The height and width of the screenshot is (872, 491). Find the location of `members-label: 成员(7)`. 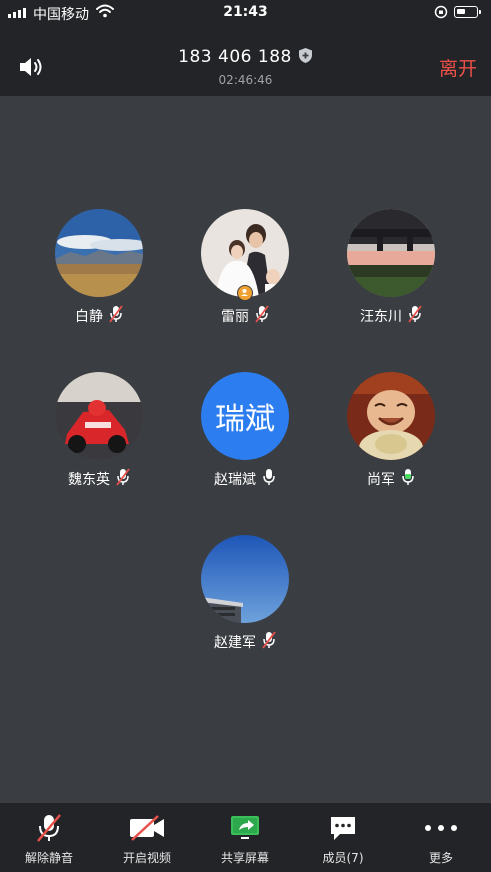

members-label: 成员(7) is located at coordinates (343, 858).